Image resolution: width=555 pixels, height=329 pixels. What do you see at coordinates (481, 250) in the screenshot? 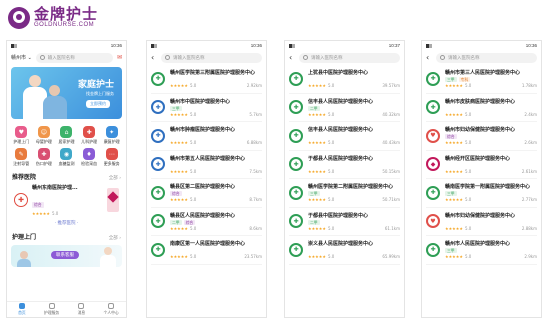
I see `hospital-list-item: ✚ 赣州市人民医院护理服务中心 三甲 ★★★★★ 5.0 2.9km` at bounding box center [481, 250].